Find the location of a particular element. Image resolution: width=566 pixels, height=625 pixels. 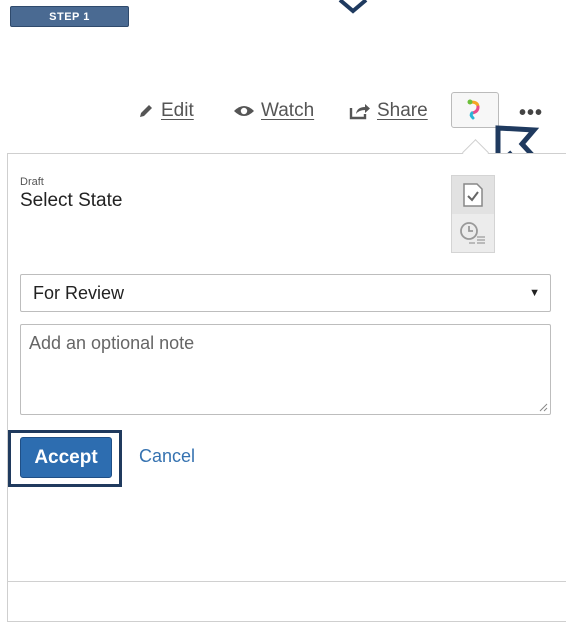

watch-button: Watch is located at coordinates (273, 111).